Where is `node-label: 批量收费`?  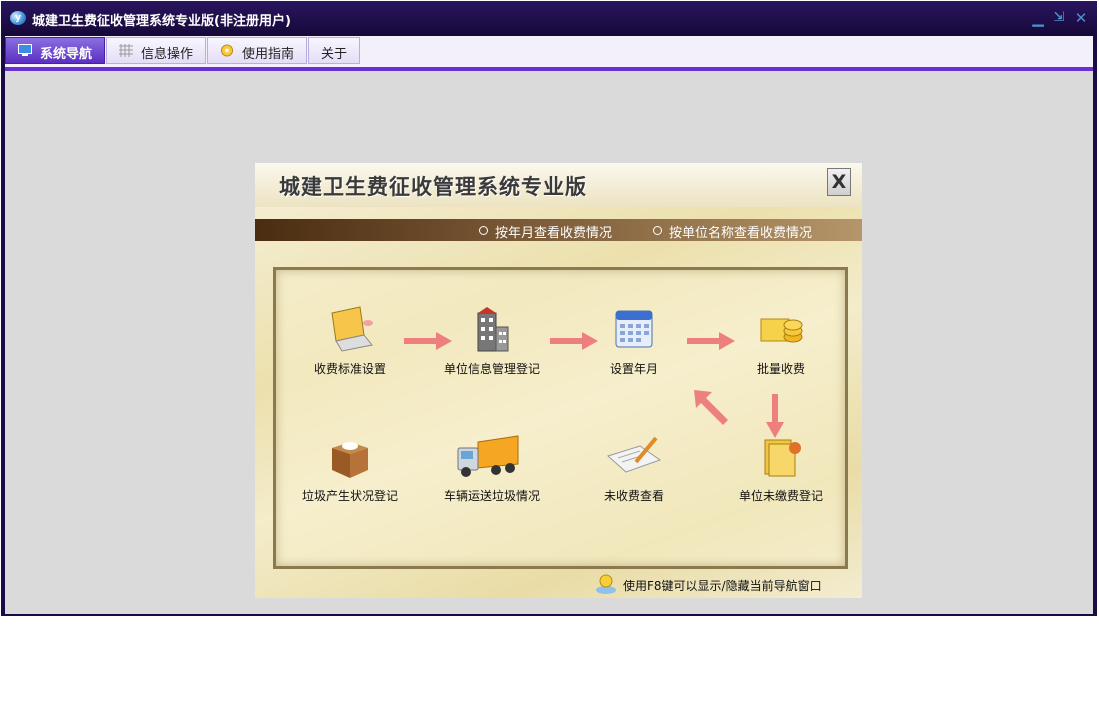 node-label: 批量收费 is located at coordinates (780, 369).